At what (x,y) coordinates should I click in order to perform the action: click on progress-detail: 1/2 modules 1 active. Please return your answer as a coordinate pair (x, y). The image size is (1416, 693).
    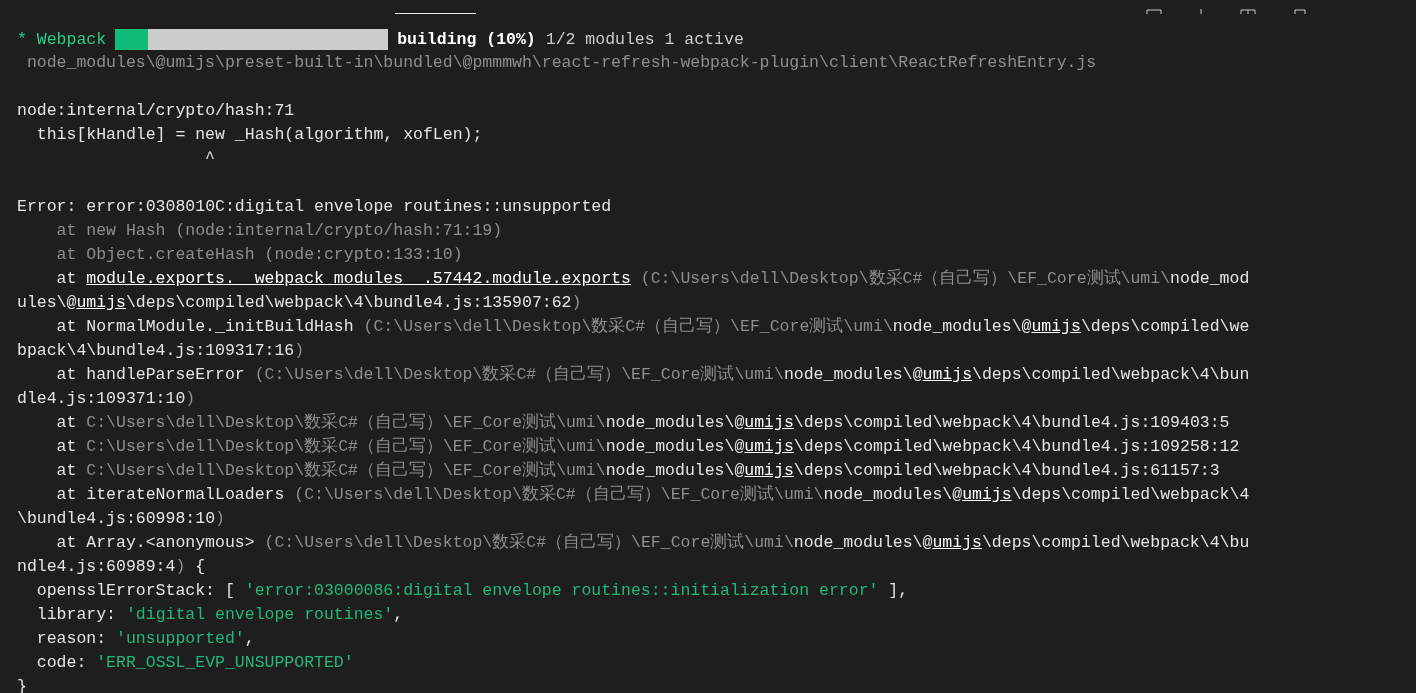
    Looking at the image, I should click on (644, 39).